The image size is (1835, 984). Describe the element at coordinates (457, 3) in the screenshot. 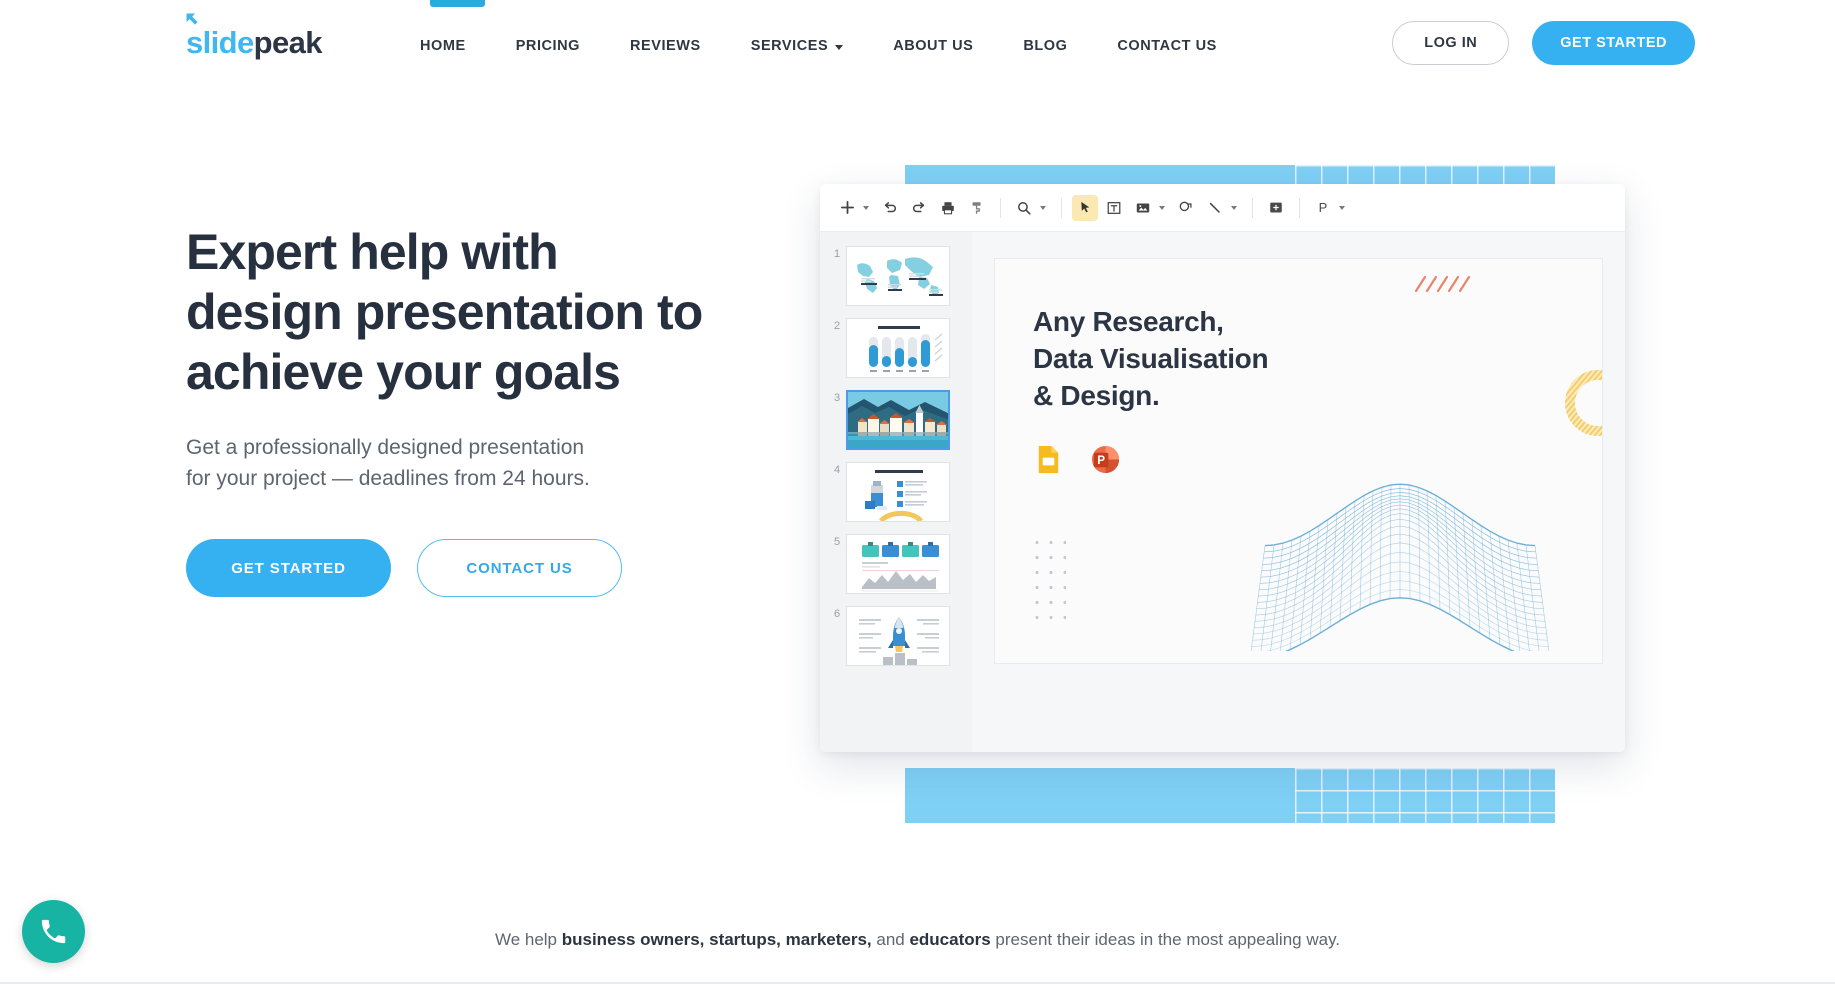

I see `active-nav-indicator` at that location.